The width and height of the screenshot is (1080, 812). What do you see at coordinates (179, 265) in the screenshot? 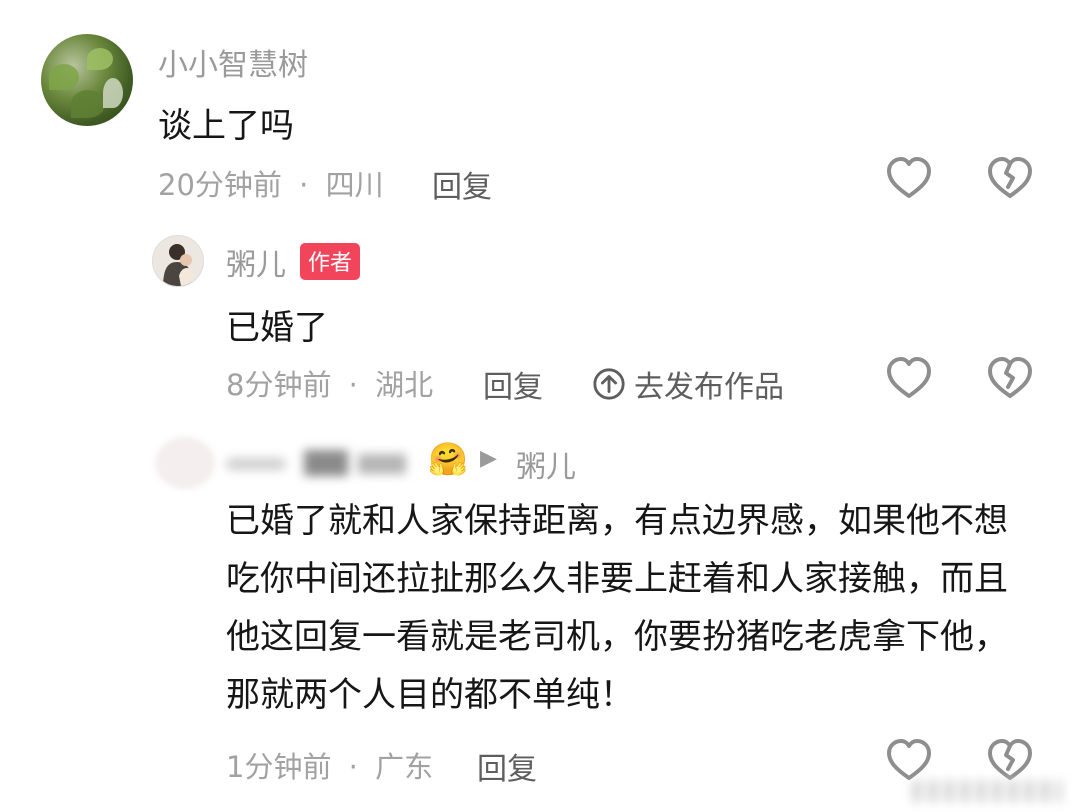
I see `person-figure-icon` at bounding box center [179, 265].